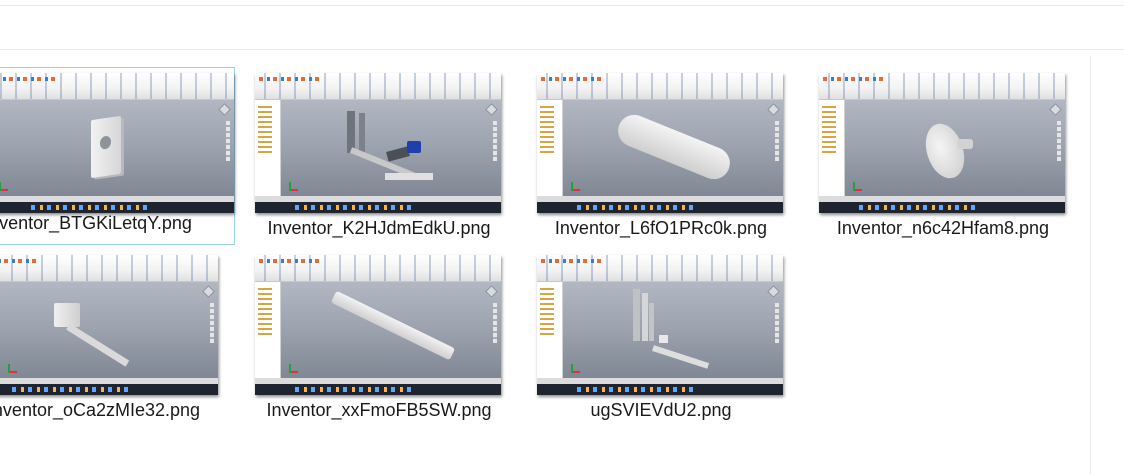 The height and width of the screenshot is (474, 1124). I want to click on file-tile-1: Inventor_BTGKiLetqY.png, so click(117, 156).